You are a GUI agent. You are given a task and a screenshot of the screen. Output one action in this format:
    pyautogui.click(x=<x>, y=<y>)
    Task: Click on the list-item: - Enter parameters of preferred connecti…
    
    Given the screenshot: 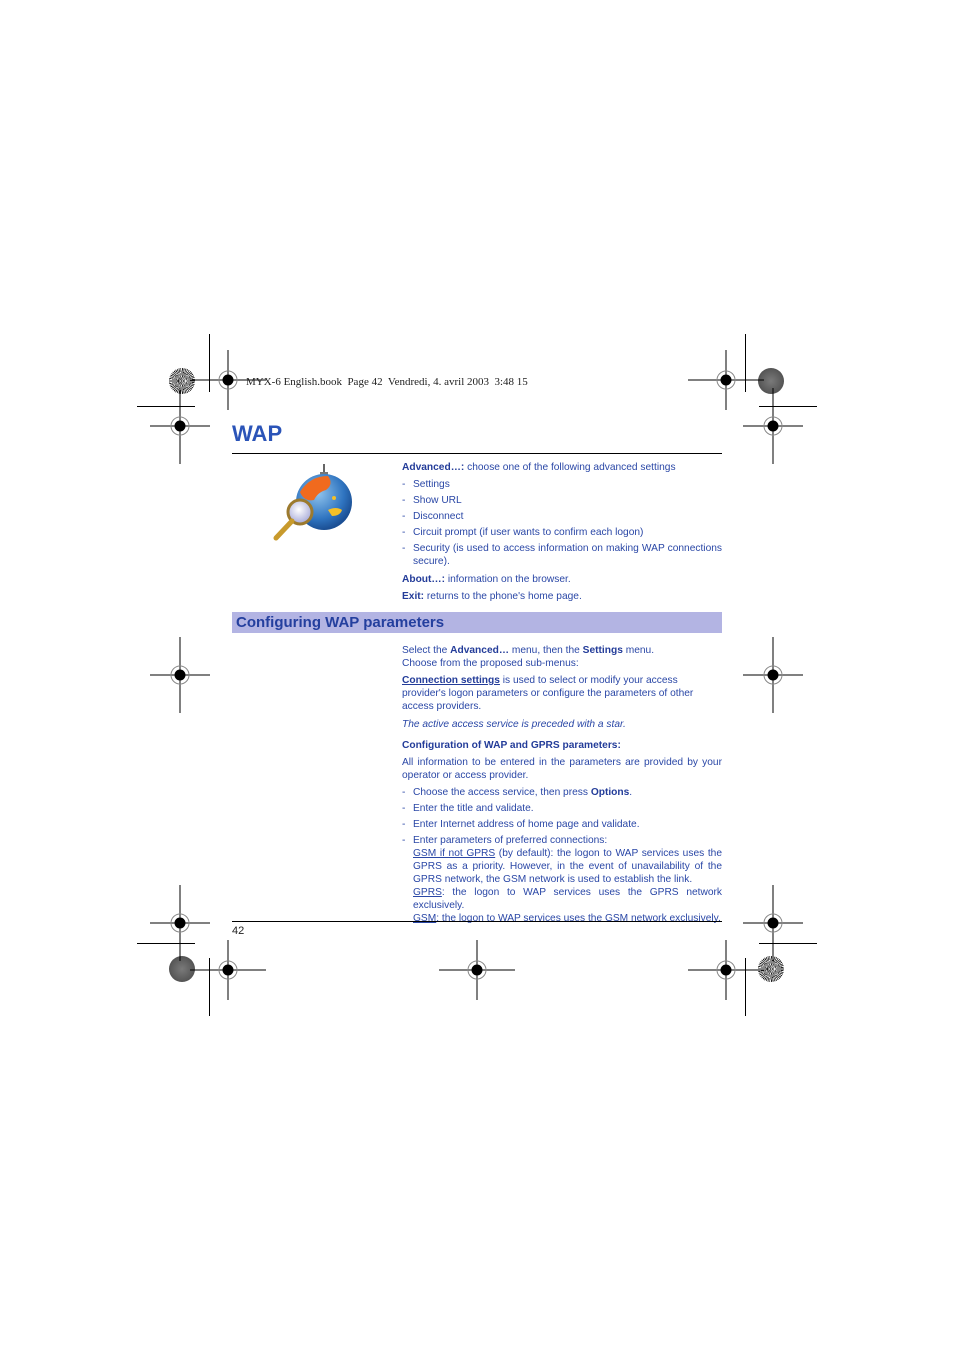 What is the action you would take?
    pyautogui.click(x=562, y=879)
    